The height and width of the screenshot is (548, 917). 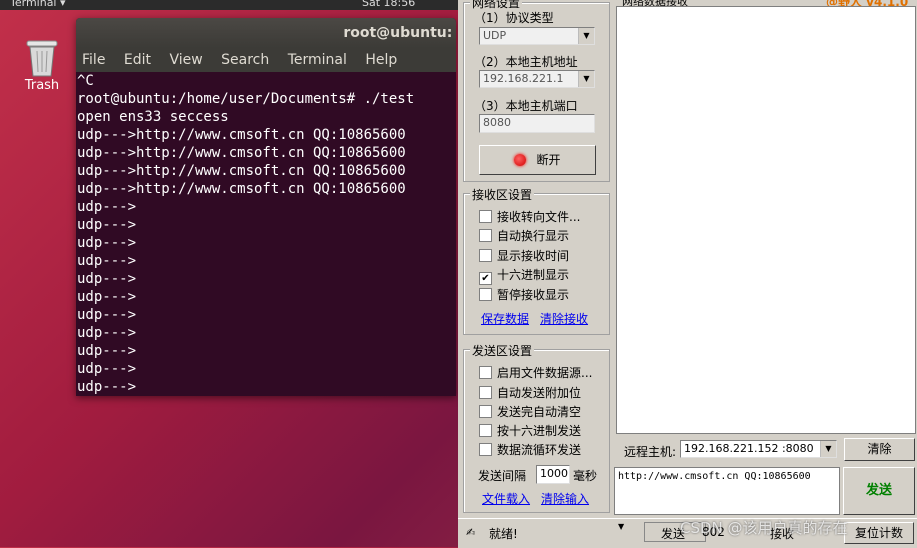 What do you see at coordinates (879, 449) in the screenshot?
I see `clear-button: 清除` at bounding box center [879, 449].